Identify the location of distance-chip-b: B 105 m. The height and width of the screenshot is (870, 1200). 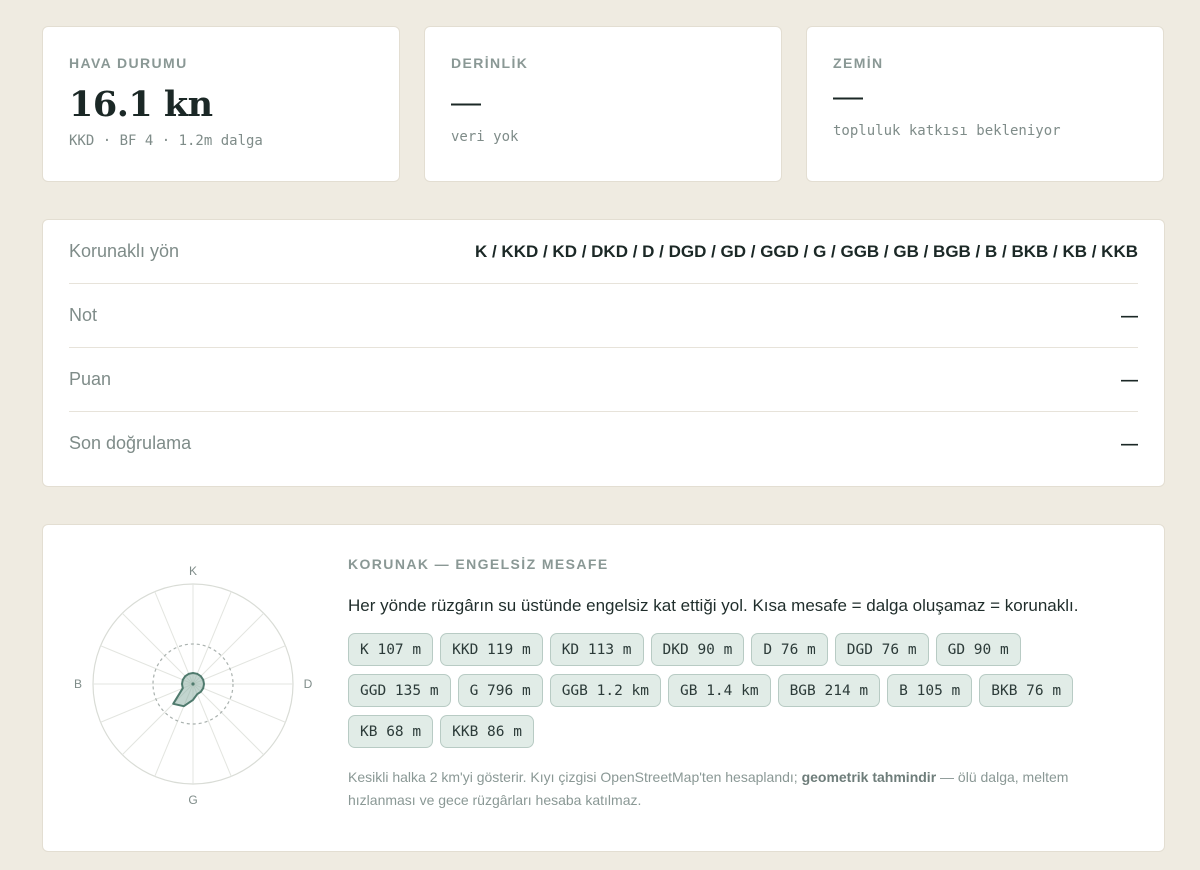
(930, 690).